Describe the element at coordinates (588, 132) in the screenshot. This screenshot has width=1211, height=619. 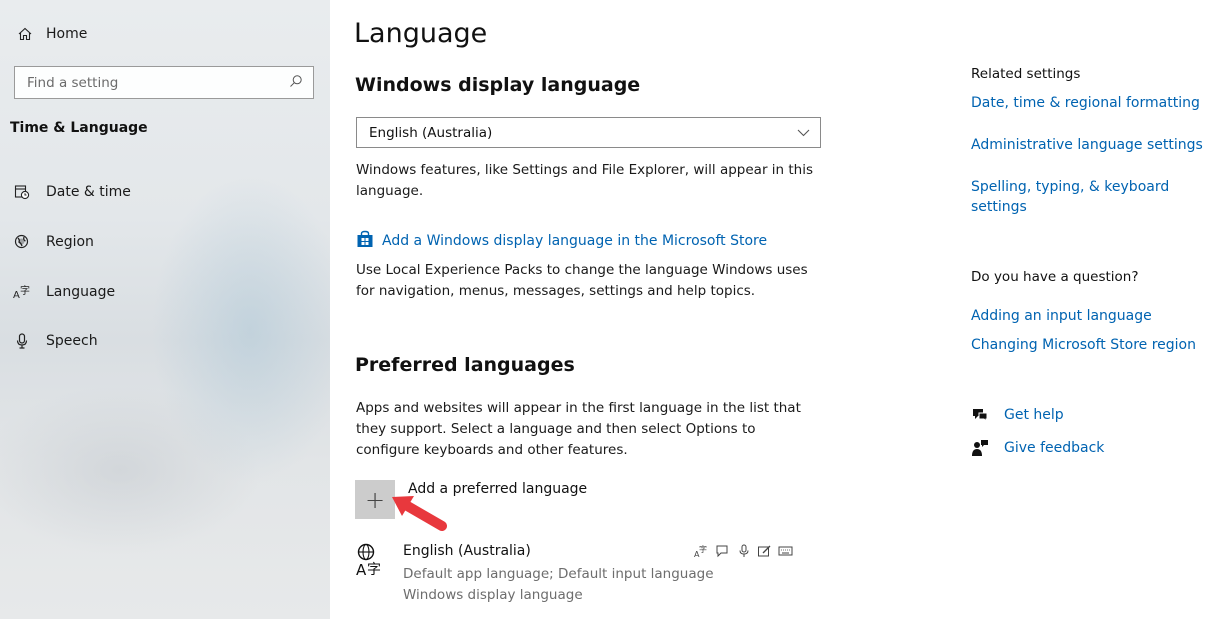
I see `display-language-select: English (Australia)` at that location.